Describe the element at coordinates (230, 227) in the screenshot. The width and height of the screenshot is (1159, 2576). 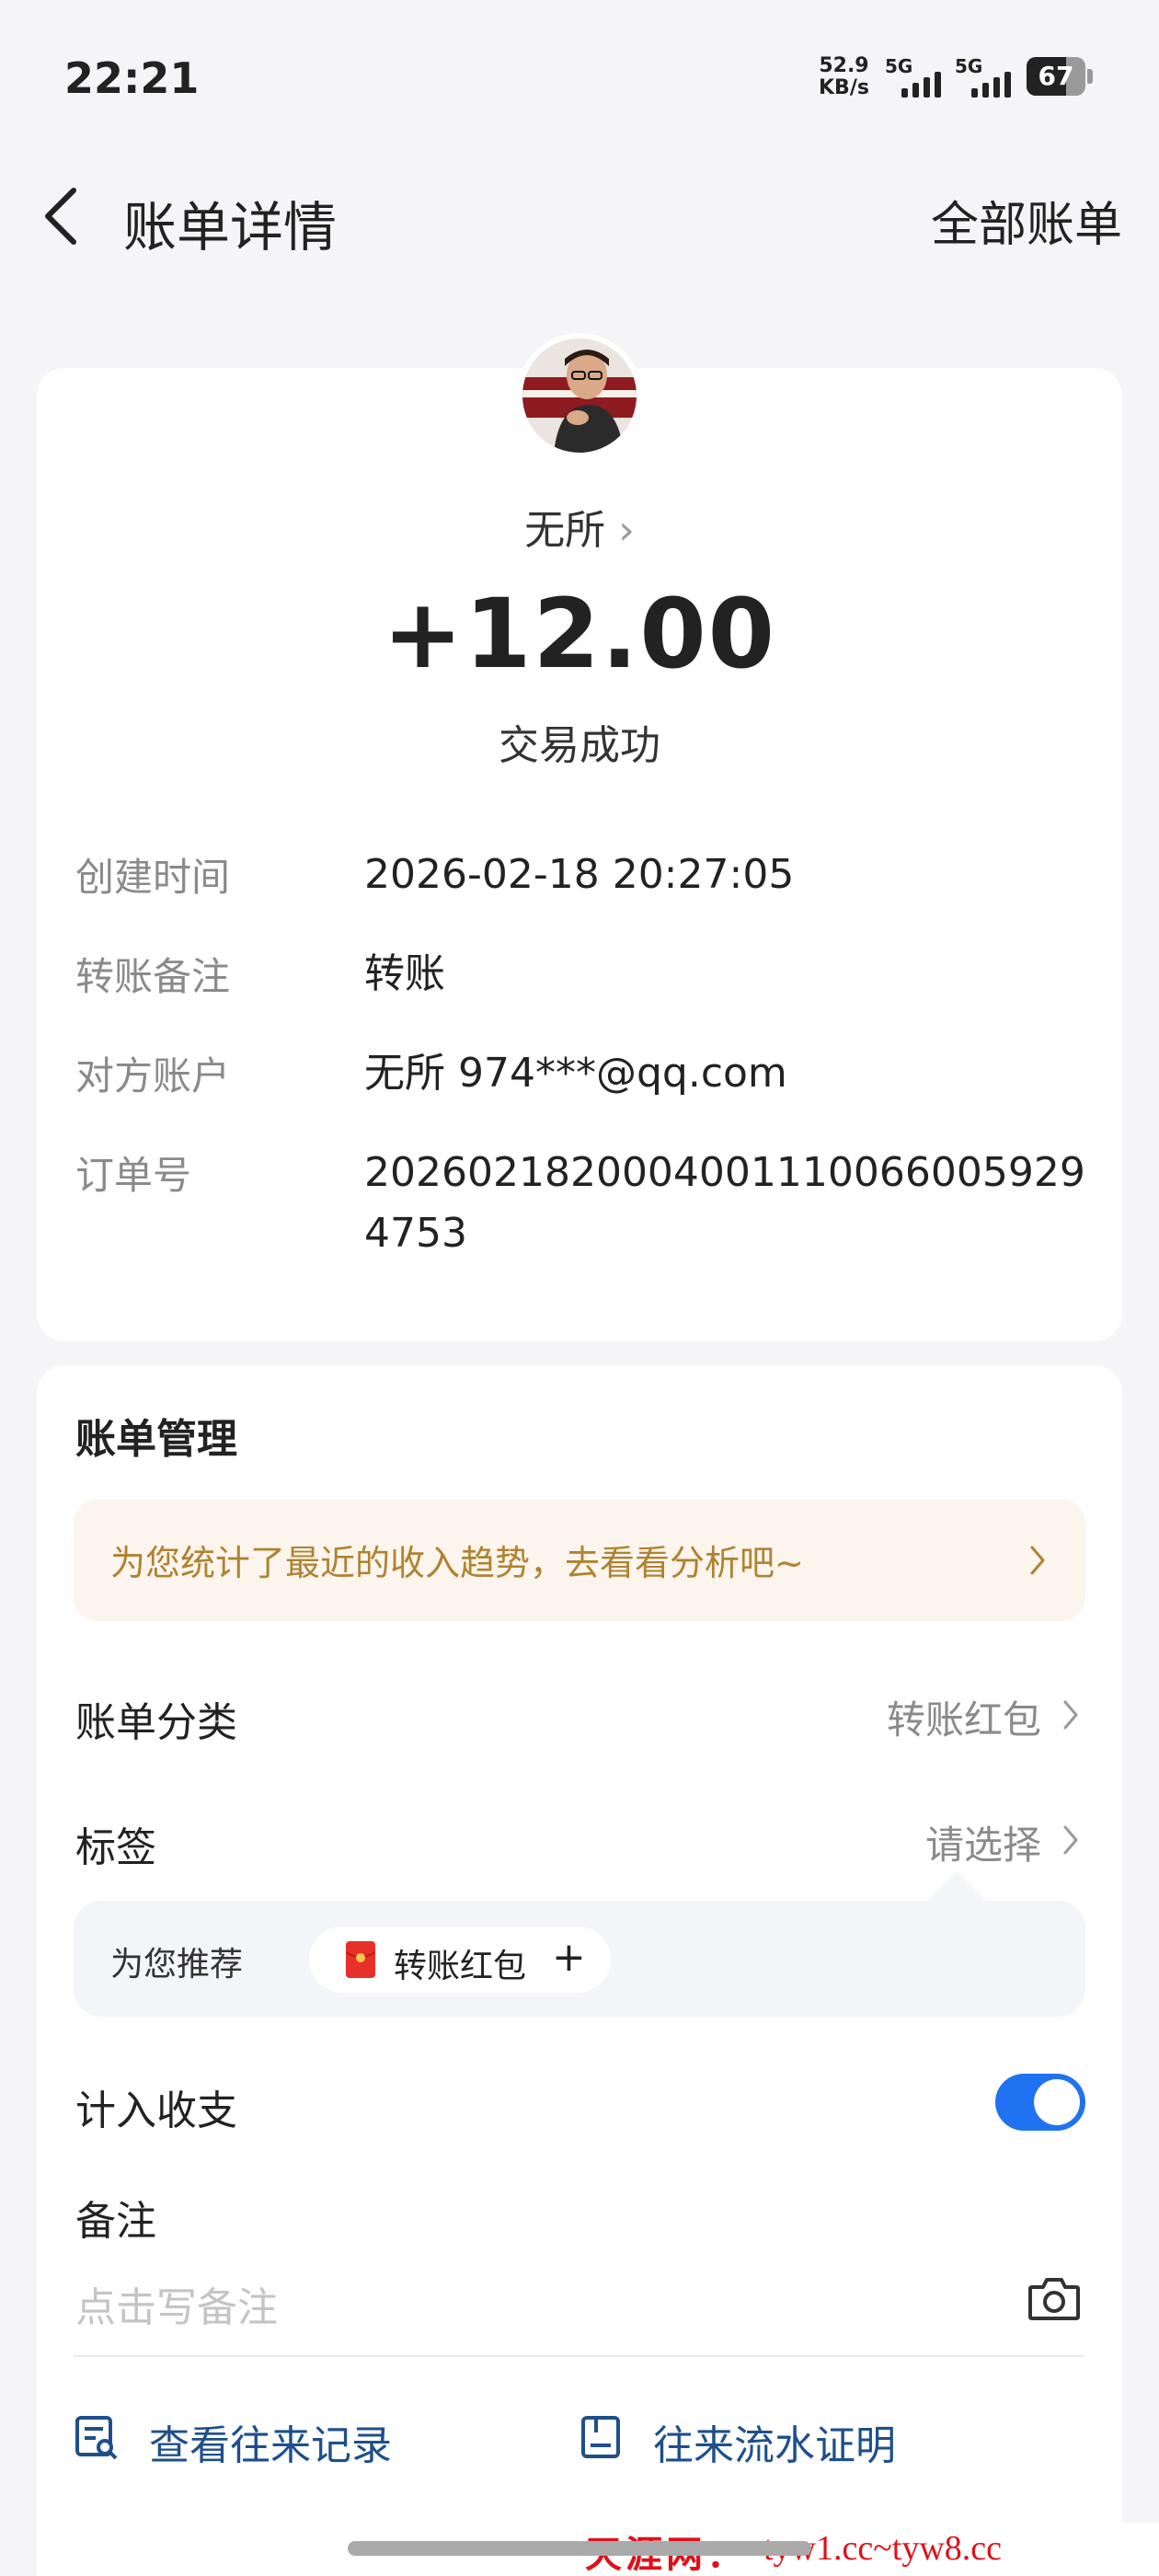
I see `page-title: 账单详情` at that location.